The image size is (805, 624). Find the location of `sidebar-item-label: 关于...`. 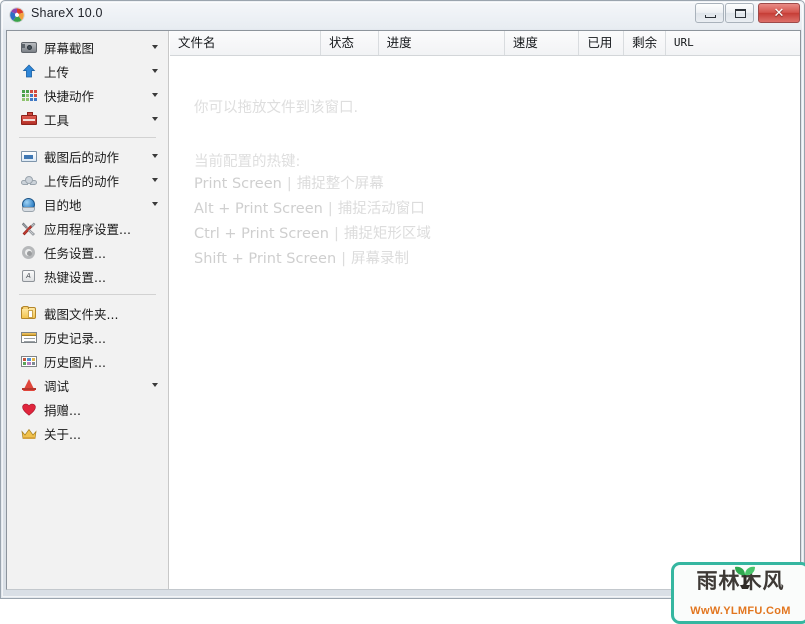

sidebar-item-label: 关于... is located at coordinates (62, 434).